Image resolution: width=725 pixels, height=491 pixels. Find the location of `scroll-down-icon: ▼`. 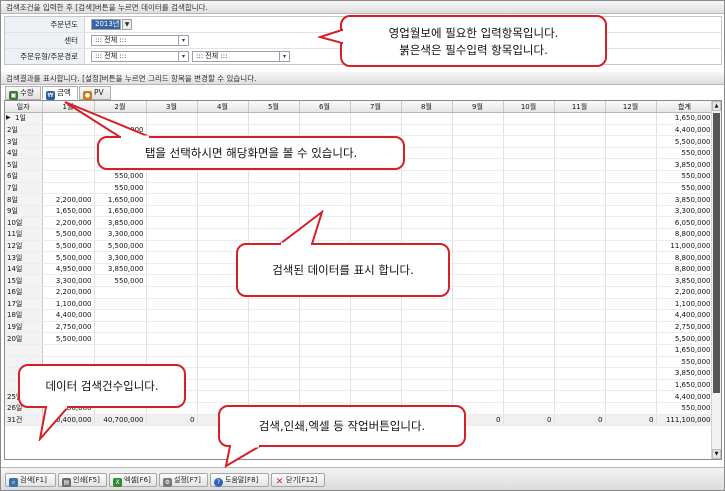

scroll-down-icon: ▼ is located at coordinates (716, 454).